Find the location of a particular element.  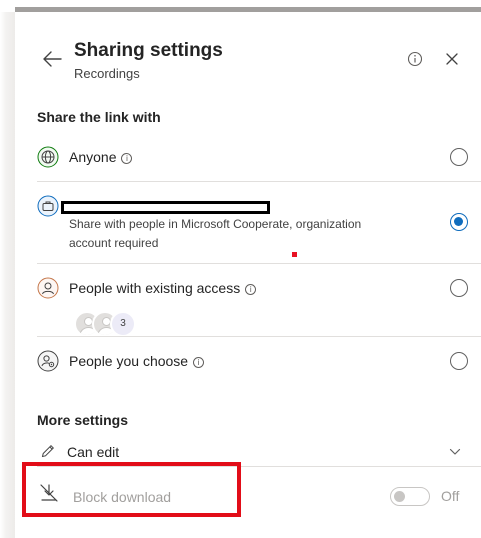

page-subtitle: Recordings is located at coordinates (107, 73).